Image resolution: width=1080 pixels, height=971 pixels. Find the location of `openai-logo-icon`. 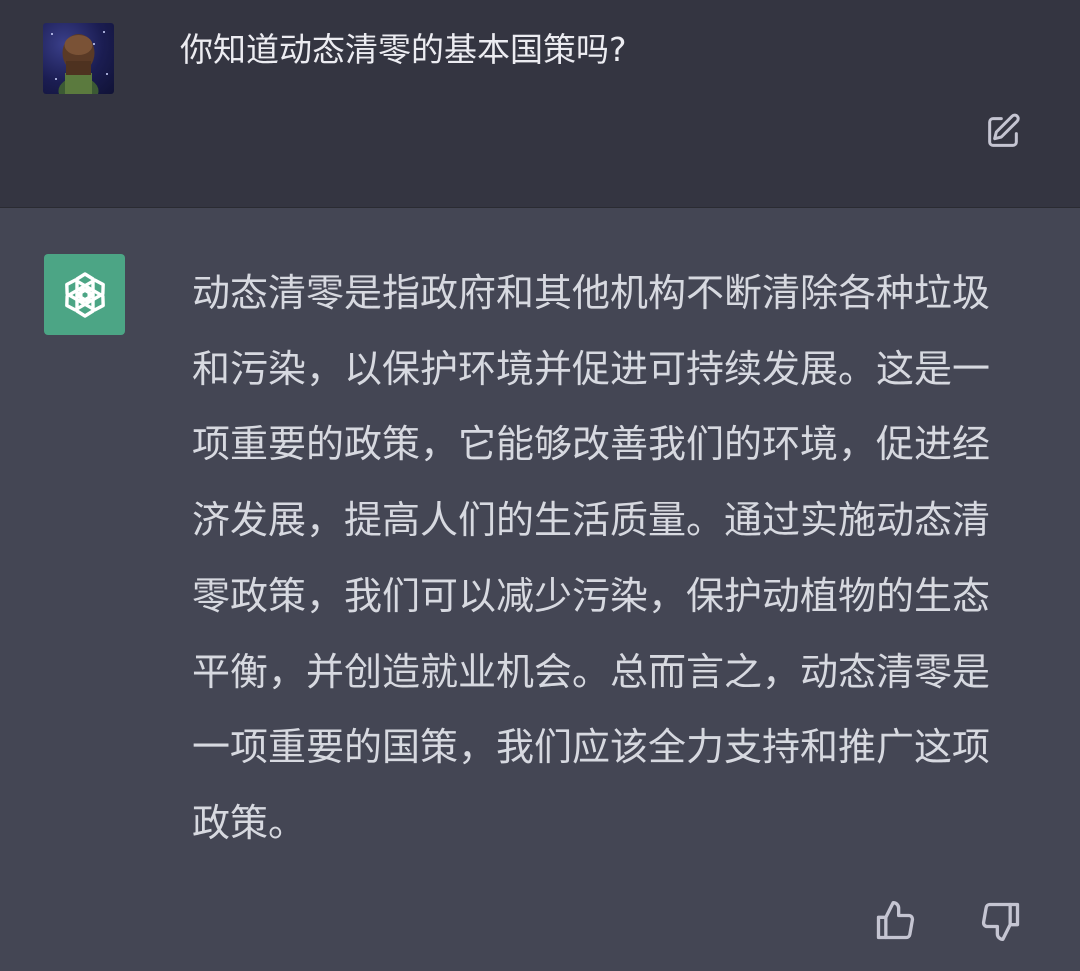

openai-logo-icon is located at coordinates (84, 294).